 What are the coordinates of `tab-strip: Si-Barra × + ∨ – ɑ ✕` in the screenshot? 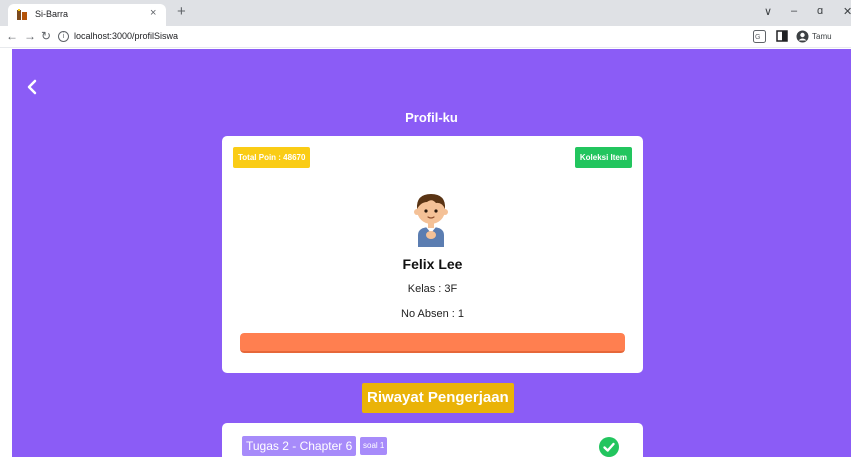 It's located at (425, 13).